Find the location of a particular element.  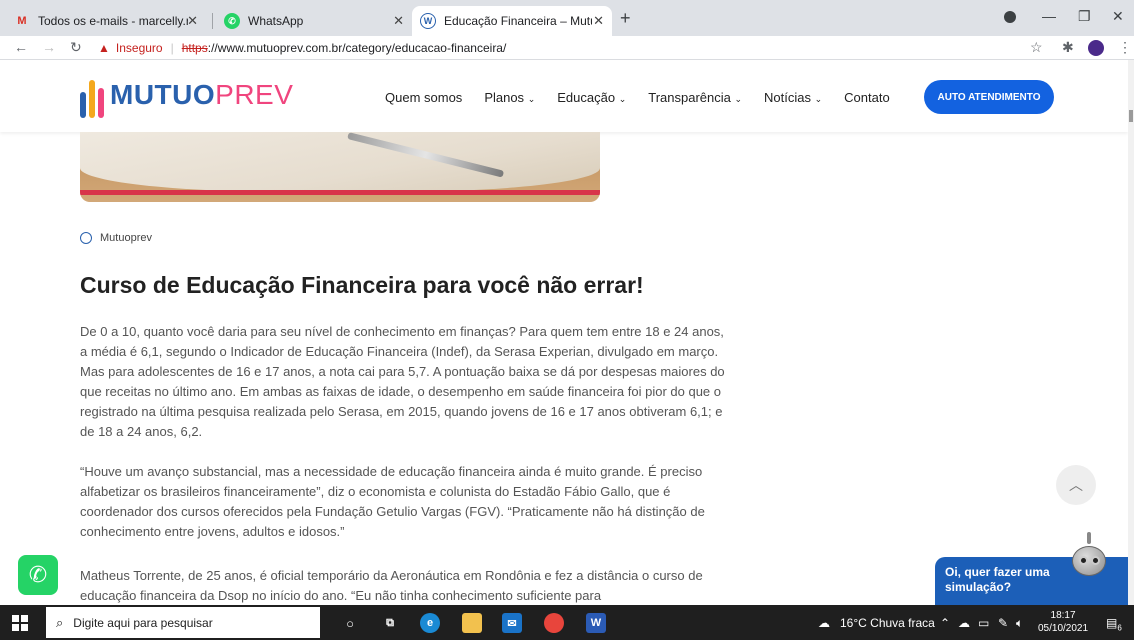

search-placeholder: Digite aqui para pesquisar is located at coordinates (143, 622).